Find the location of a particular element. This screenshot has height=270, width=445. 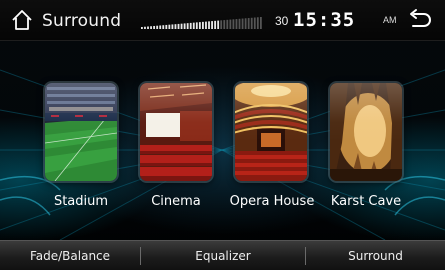

preset-label-stadium: Stadium is located at coordinates (81, 201).